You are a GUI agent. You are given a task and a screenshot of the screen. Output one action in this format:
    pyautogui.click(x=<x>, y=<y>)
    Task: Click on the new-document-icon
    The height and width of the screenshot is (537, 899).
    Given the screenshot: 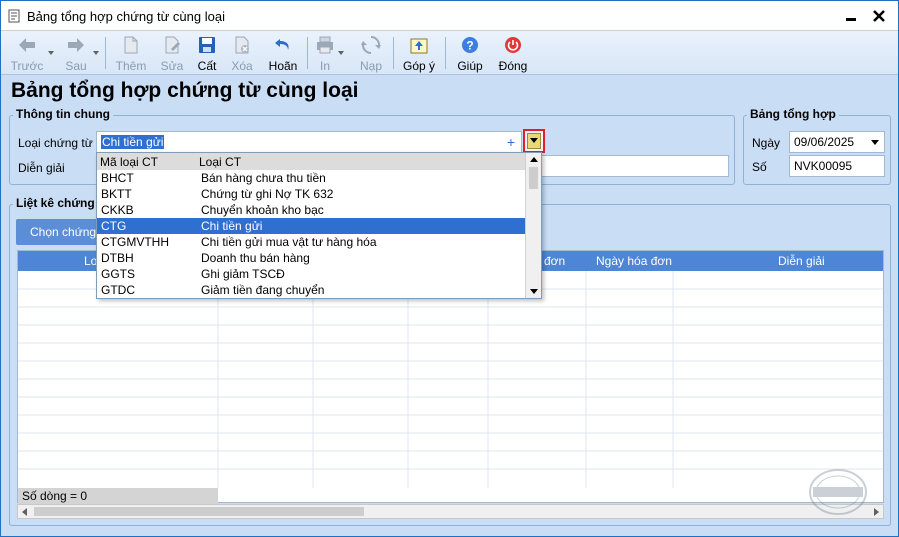 What is the action you would take?
    pyautogui.click(x=131, y=45)
    